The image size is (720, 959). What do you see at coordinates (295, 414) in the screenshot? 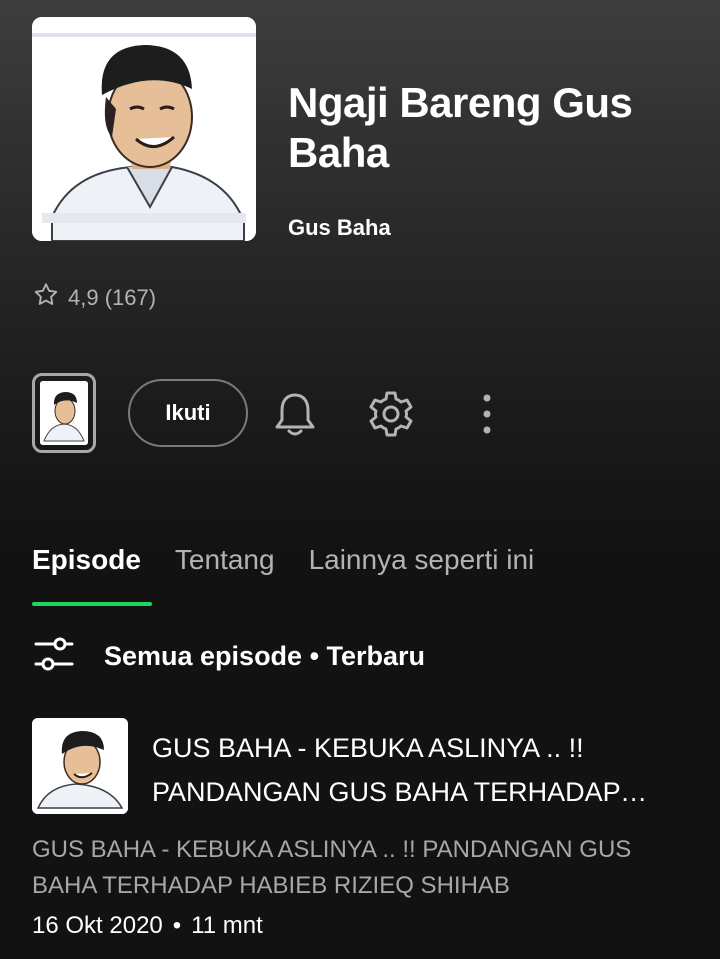
I see `bell-icon` at bounding box center [295, 414].